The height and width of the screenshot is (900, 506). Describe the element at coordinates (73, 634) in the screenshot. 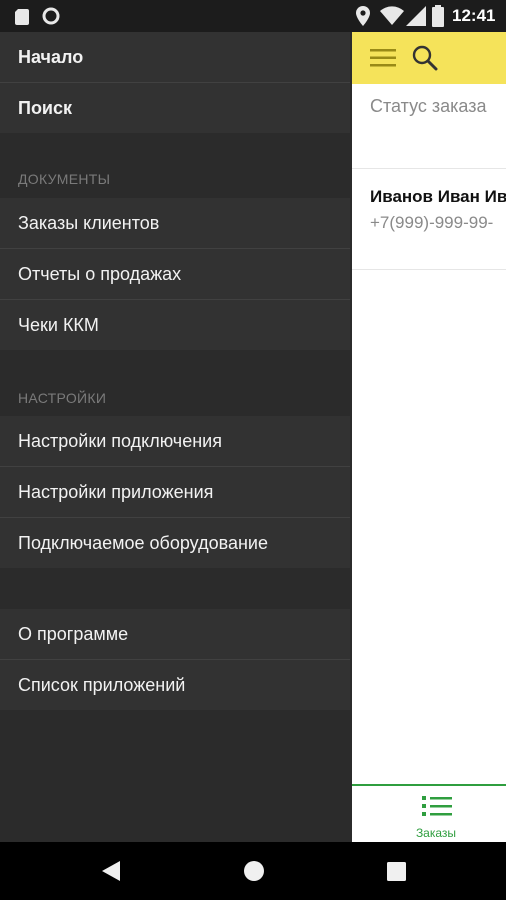

I see `drawer-item-label: О программе` at that location.